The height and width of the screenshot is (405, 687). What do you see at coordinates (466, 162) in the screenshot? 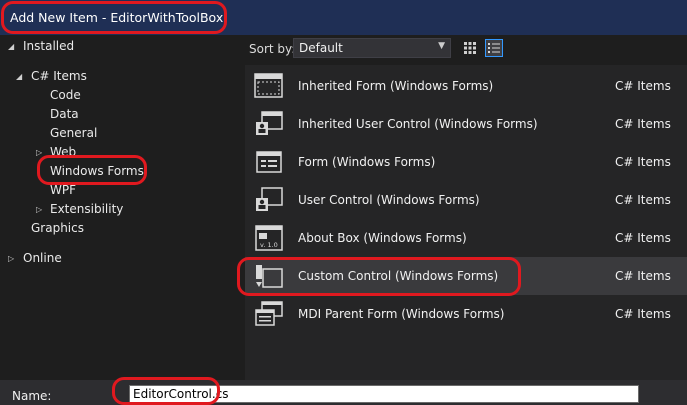
I see `template-row: Form (Windows Forms) C# Items` at bounding box center [466, 162].